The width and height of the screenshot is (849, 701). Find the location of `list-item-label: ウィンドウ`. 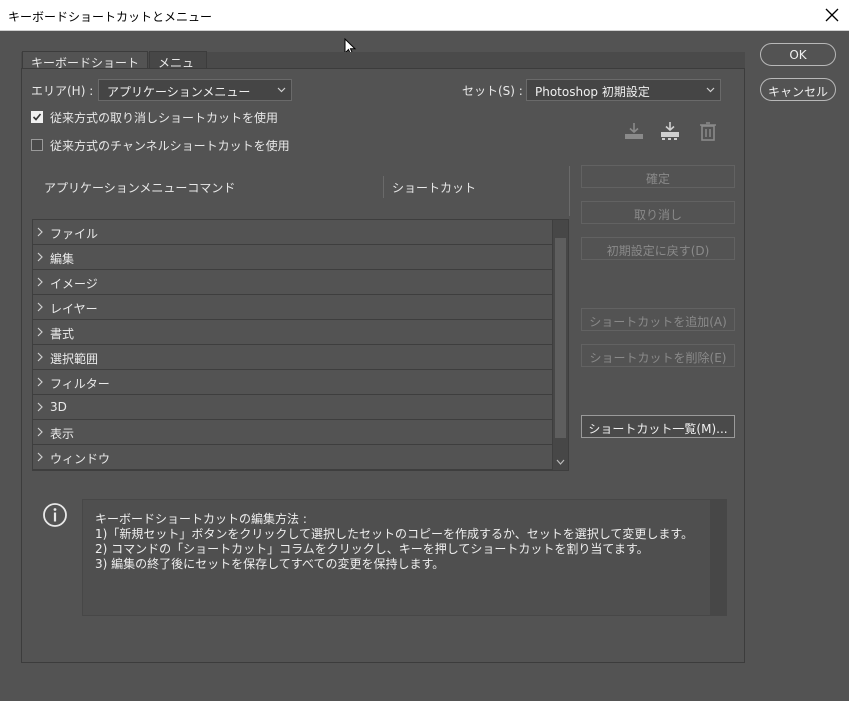

list-item-label: ウィンドウ is located at coordinates (80, 459).